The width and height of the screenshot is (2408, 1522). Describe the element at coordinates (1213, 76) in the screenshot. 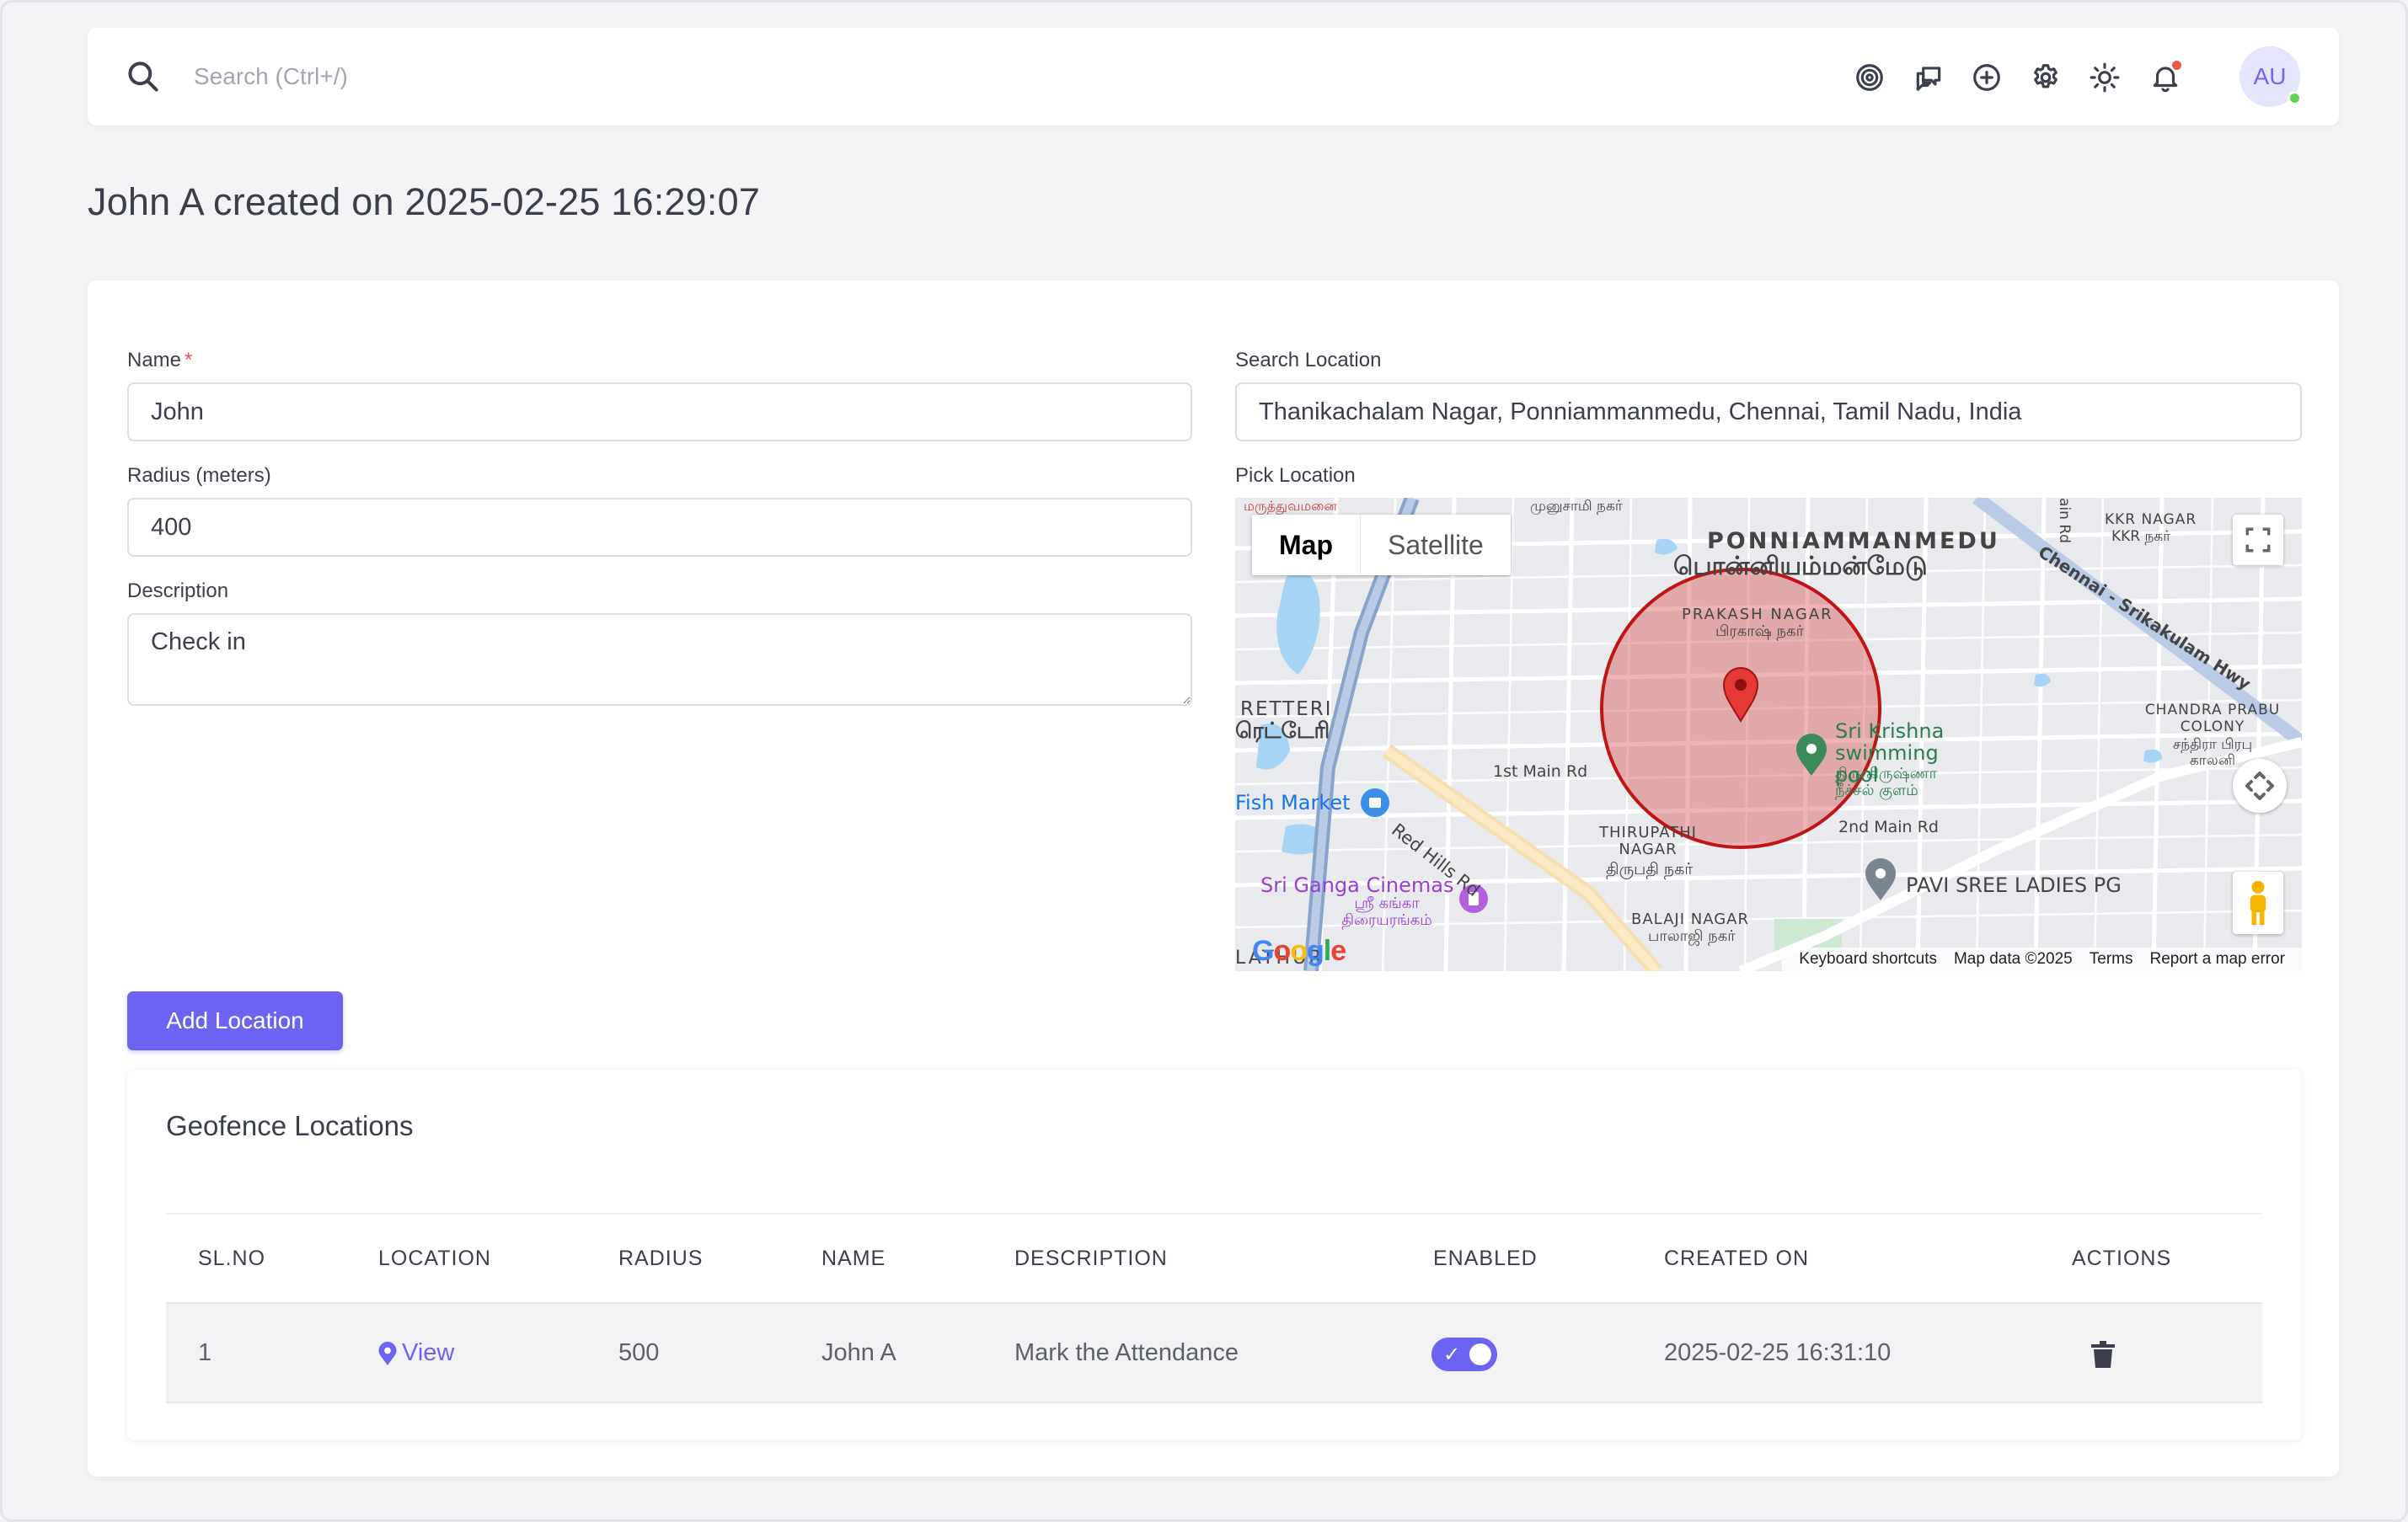

I see `top-navbar: AU` at that location.